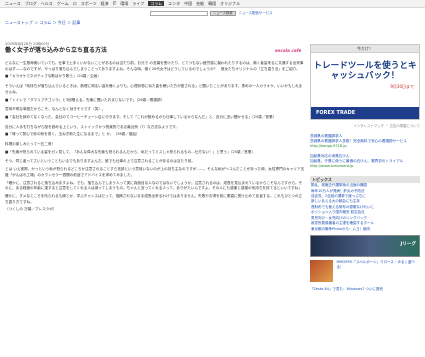  I want to click on sponsored-link-url: http://kango.9718.jp, so click(365, 146).